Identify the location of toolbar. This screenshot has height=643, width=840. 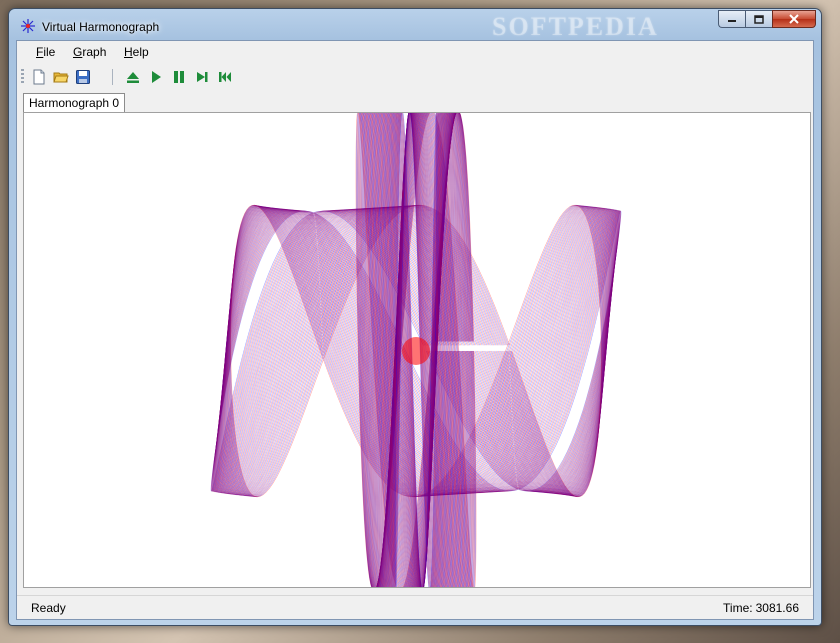
(125, 77).